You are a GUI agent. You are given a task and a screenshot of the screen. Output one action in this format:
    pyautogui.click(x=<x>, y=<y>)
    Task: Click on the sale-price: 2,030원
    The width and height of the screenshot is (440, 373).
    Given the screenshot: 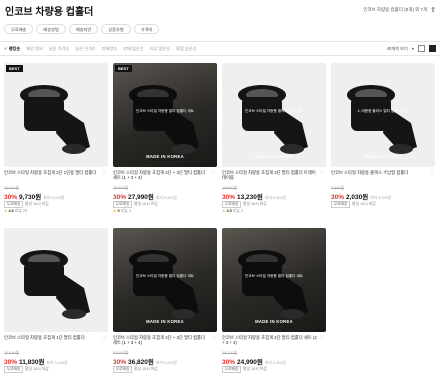 What is the action you would take?
    pyautogui.click(x=357, y=197)
    